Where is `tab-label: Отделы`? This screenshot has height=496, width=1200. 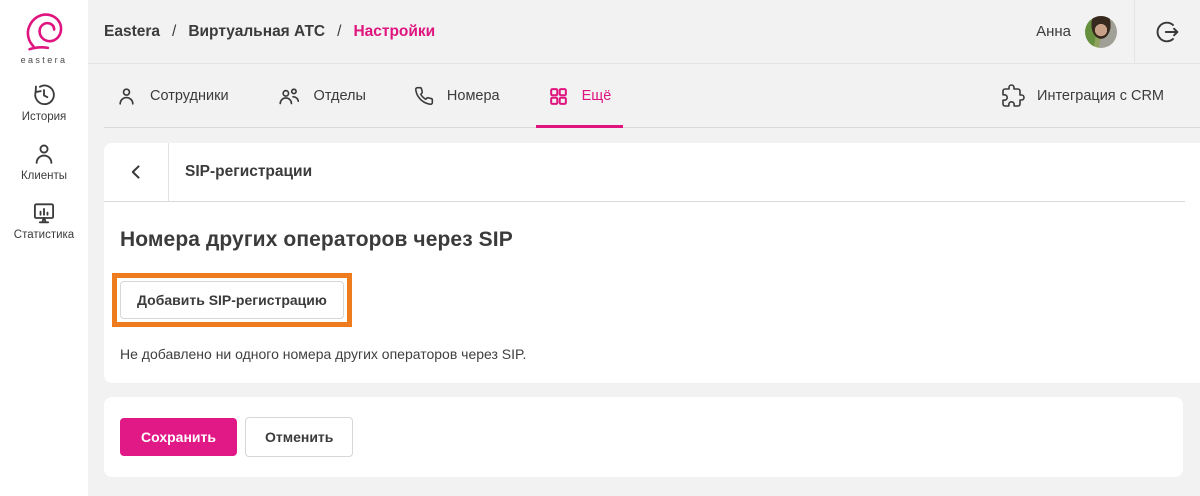
tab-label: Отделы is located at coordinates (339, 96).